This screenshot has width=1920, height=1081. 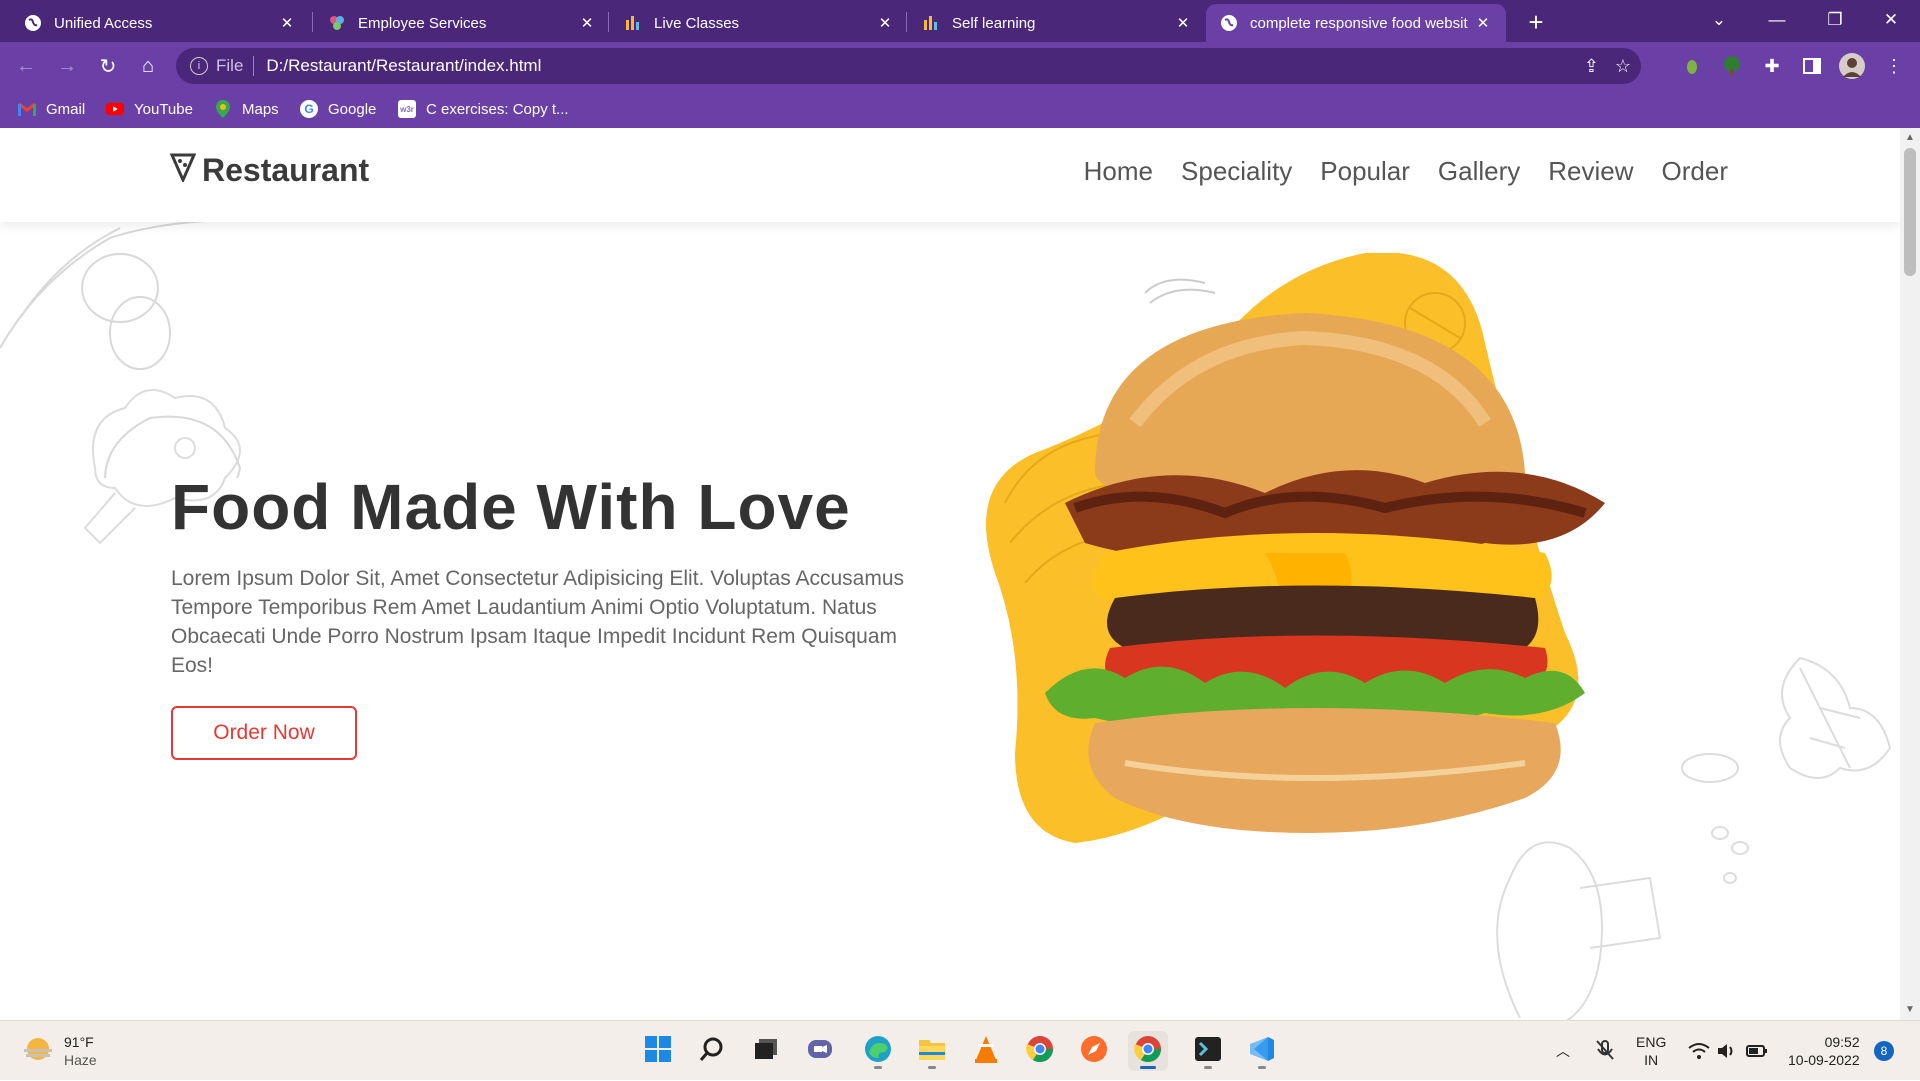 What do you see at coordinates (1208, 1051) in the screenshot?
I see `terminal-app-button` at bounding box center [1208, 1051].